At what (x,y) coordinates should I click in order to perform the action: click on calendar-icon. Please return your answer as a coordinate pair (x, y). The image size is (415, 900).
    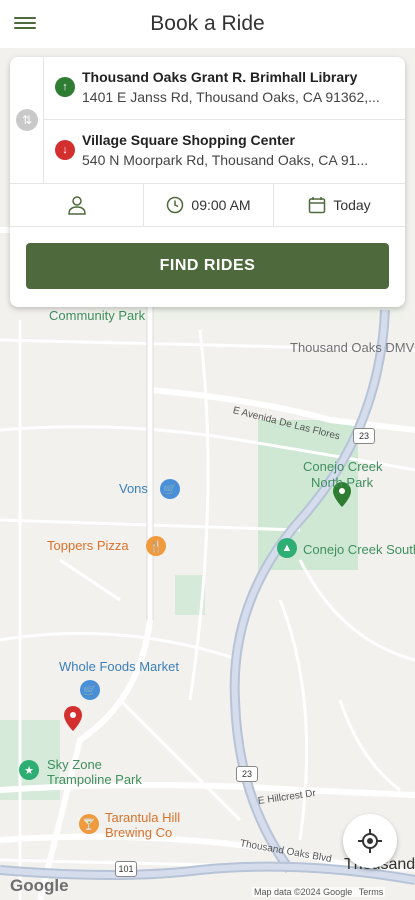
    Looking at the image, I should click on (317, 205).